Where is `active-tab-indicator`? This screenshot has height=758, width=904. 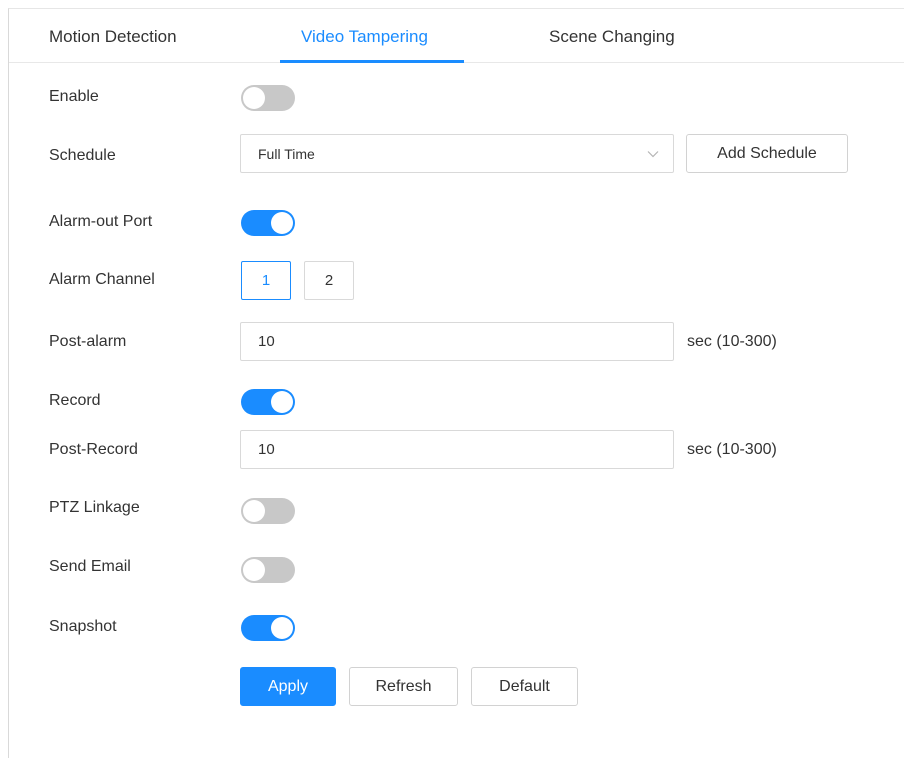 active-tab-indicator is located at coordinates (372, 61).